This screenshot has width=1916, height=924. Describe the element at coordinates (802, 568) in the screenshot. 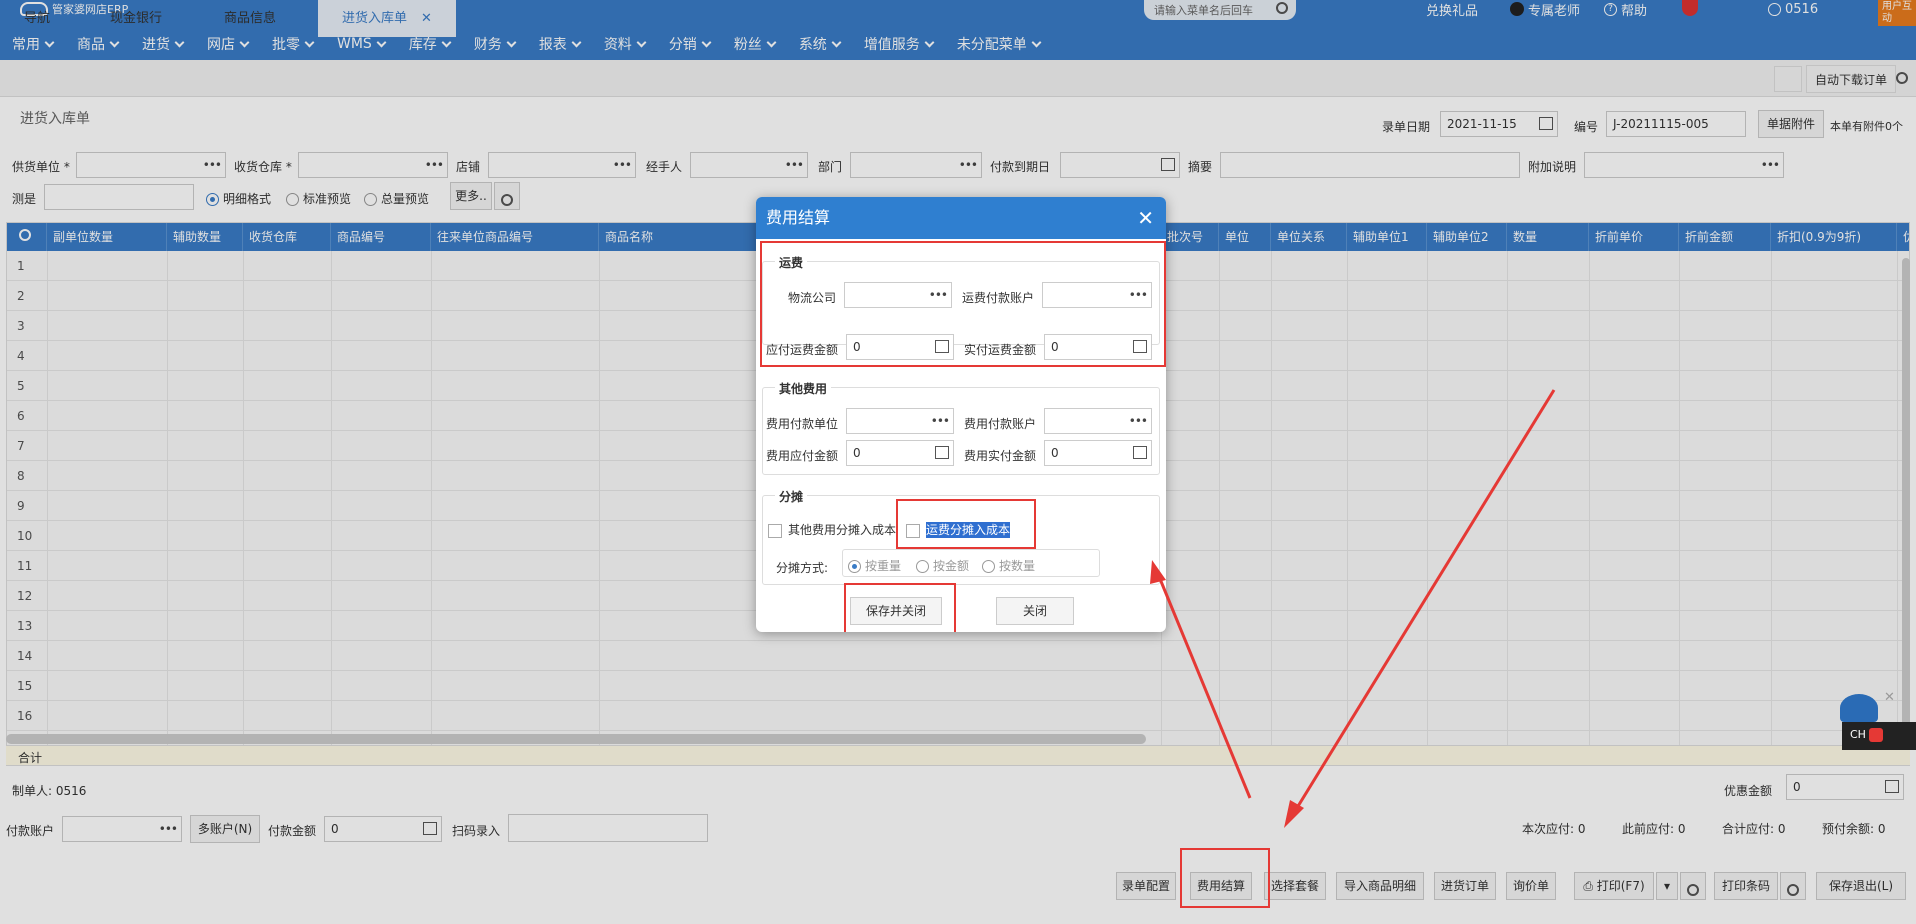

I see `allocation-method-label: 分摊方式:` at that location.